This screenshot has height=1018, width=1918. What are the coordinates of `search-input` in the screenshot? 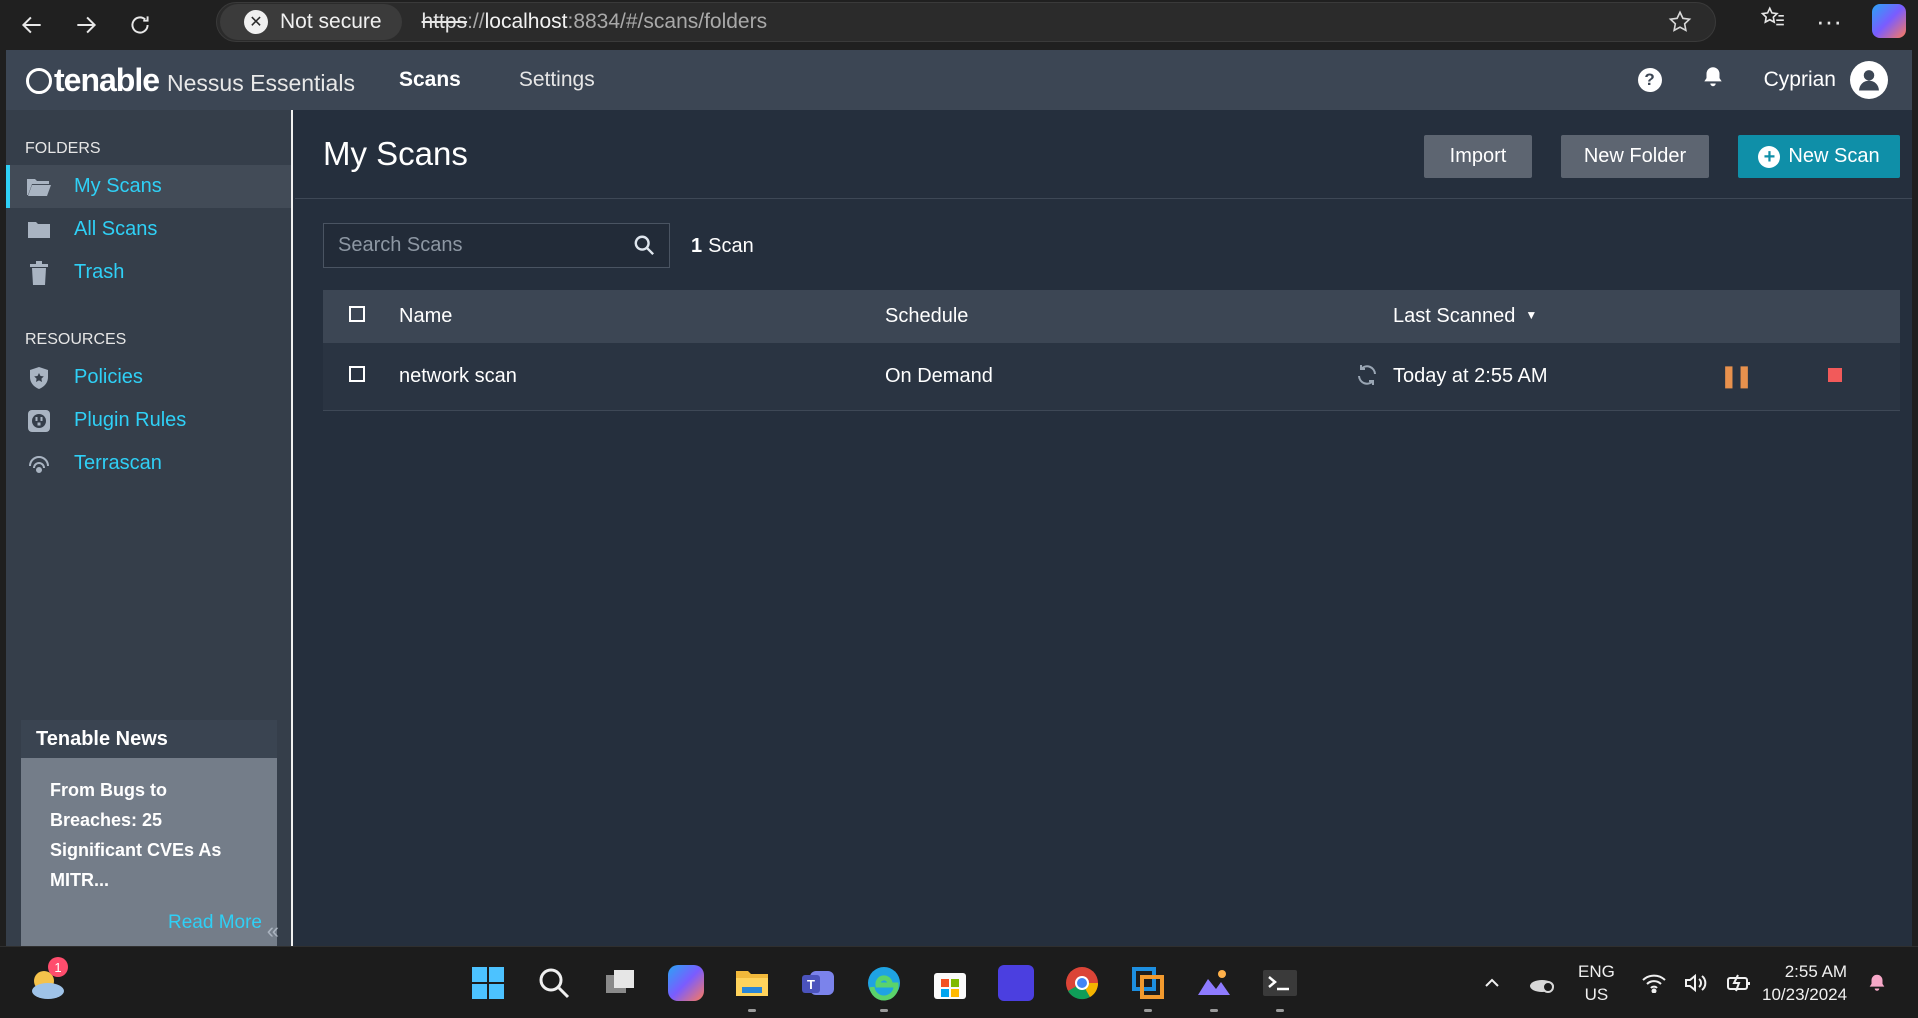 It's located at (478, 245).